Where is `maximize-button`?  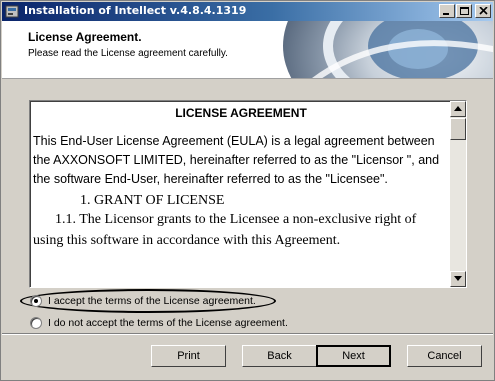
maximize-button is located at coordinates (464, 11).